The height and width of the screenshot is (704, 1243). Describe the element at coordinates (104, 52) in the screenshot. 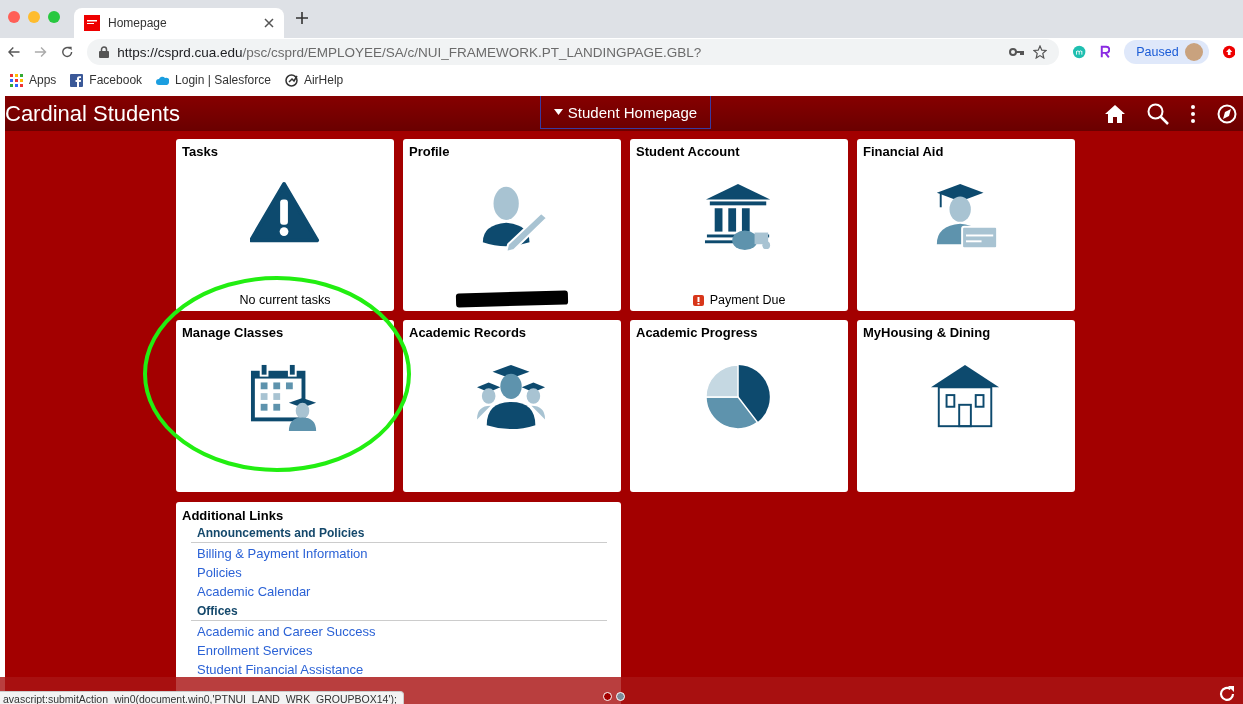

I see `lock-icon` at that location.